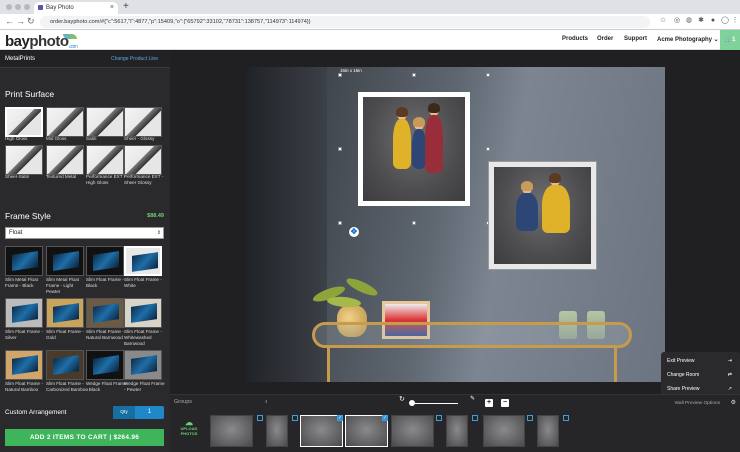  Describe the element at coordinates (139, 138) in the screenshot. I see `surface-label: Sheer - Glossy` at that location.